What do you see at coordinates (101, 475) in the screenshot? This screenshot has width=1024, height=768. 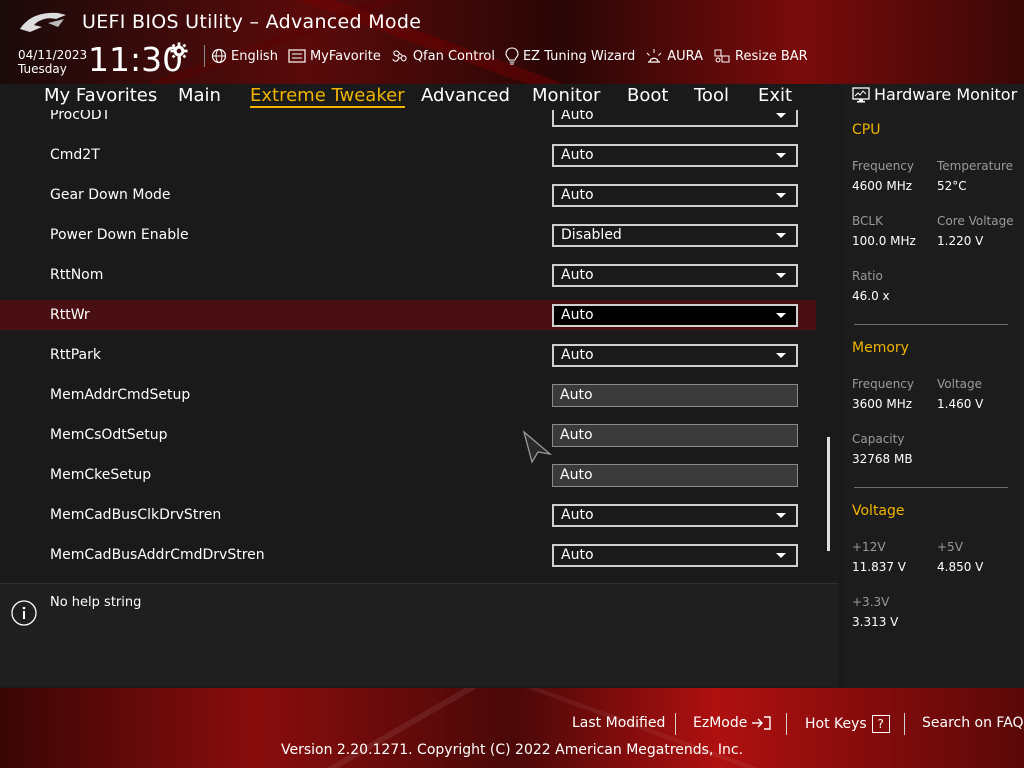 I see `setting-label: MemCkeSetup` at bounding box center [101, 475].